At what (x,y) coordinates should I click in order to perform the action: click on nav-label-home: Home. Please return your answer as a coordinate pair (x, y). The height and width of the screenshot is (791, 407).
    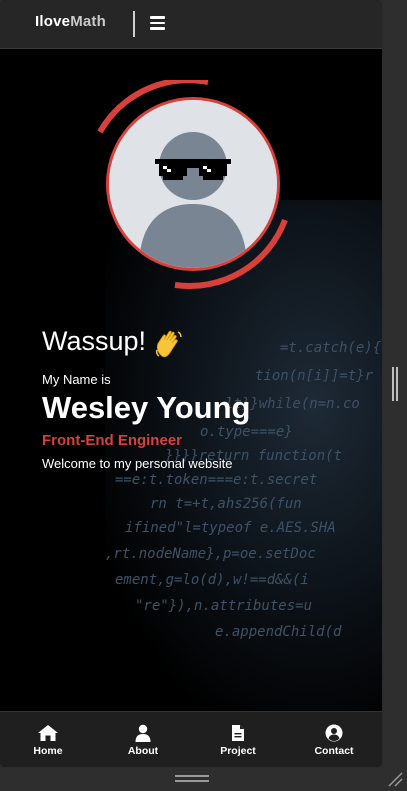
    Looking at the image, I should click on (48, 751).